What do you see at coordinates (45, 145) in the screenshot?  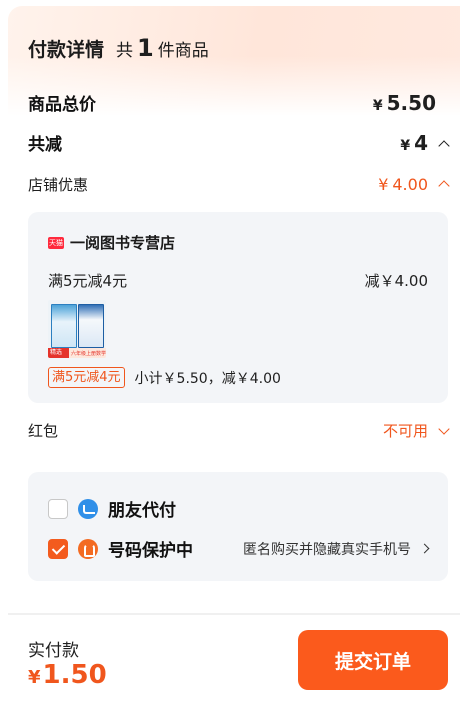 I see `reduction-label: 共减` at bounding box center [45, 145].